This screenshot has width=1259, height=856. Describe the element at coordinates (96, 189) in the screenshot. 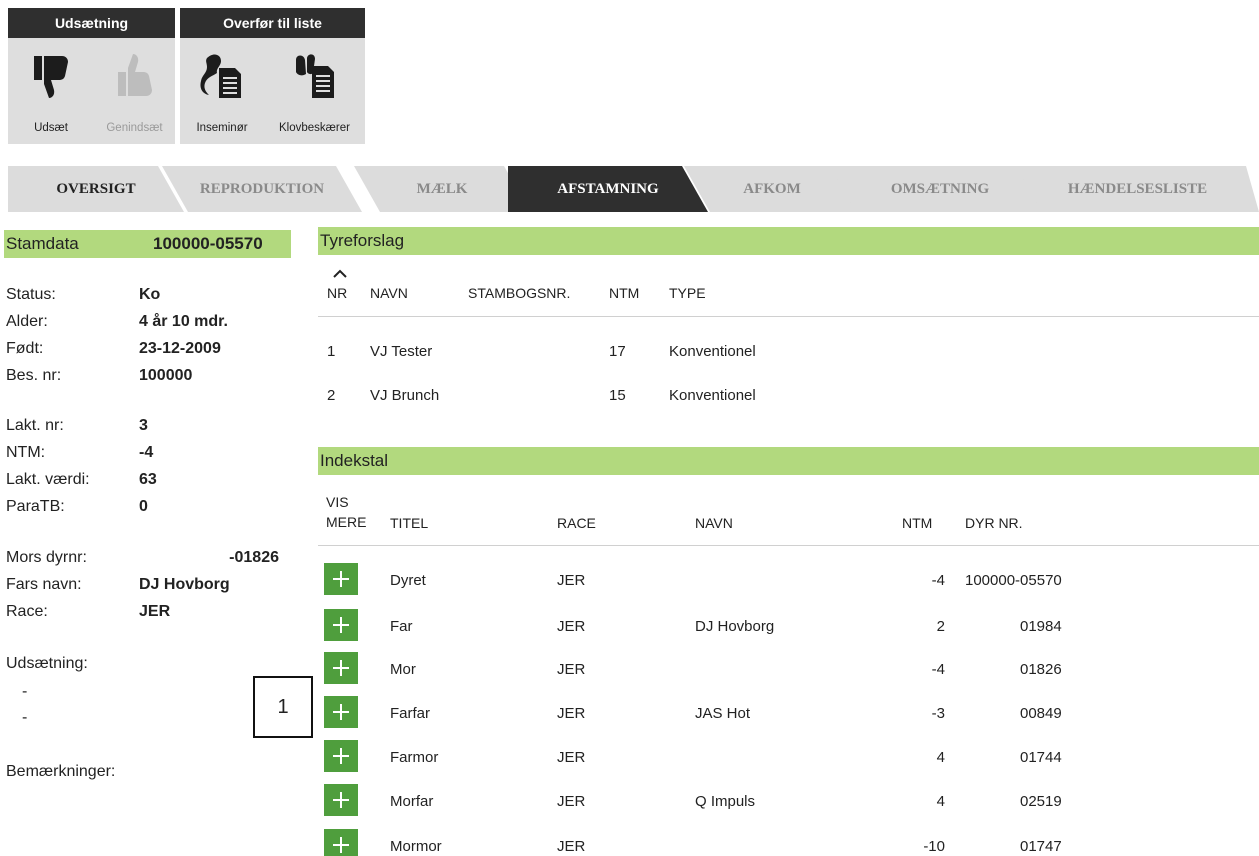

I see `tab-oversigt: OVERSIGT` at that location.